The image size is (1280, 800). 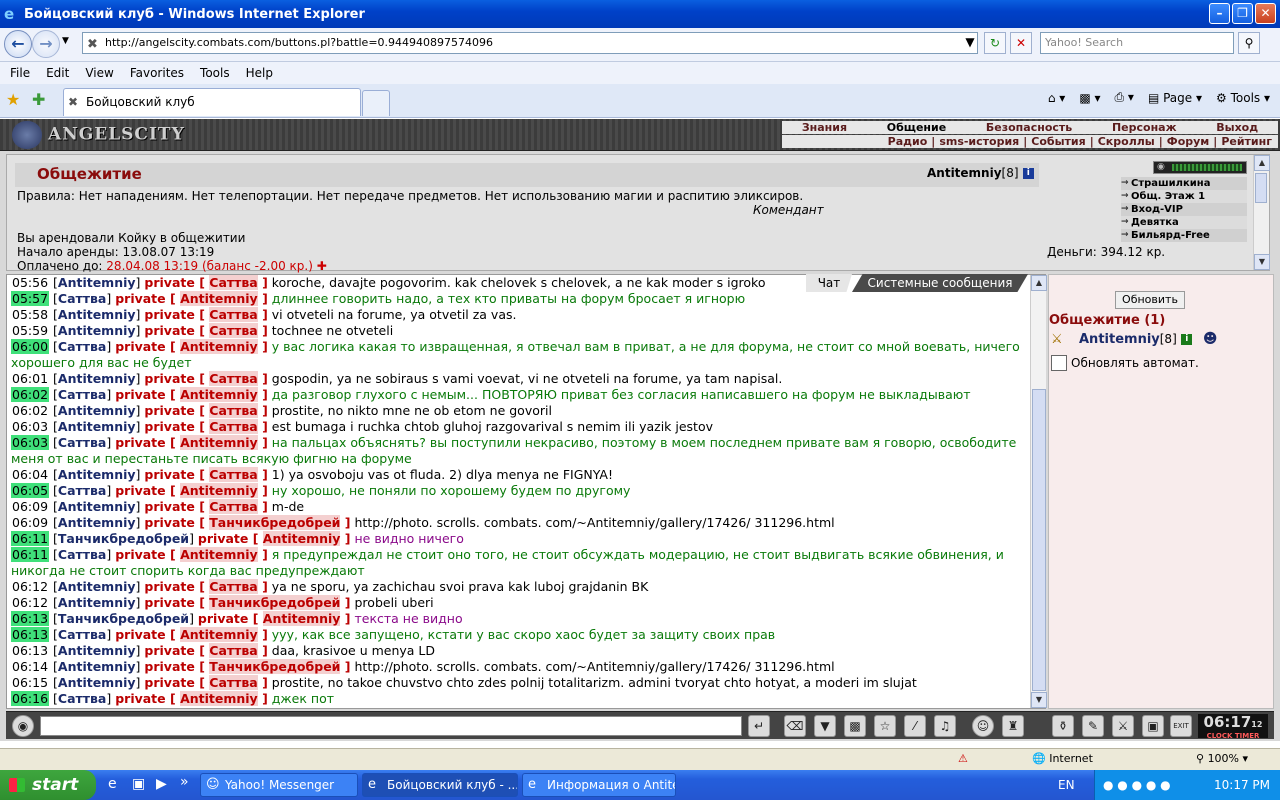 I want to click on private-tag: private [ Танчикбредобрей ], so click(x=247, y=522).